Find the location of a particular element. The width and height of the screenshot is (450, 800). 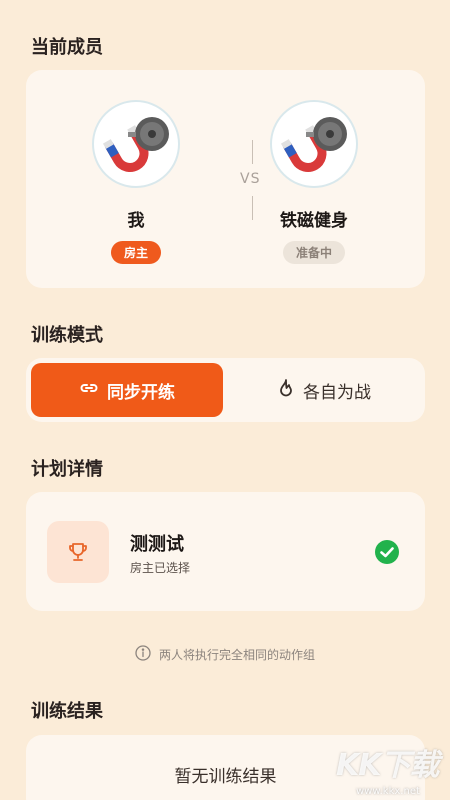

member-name-partner: 铁磁健身 is located at coordinates (314, 221).